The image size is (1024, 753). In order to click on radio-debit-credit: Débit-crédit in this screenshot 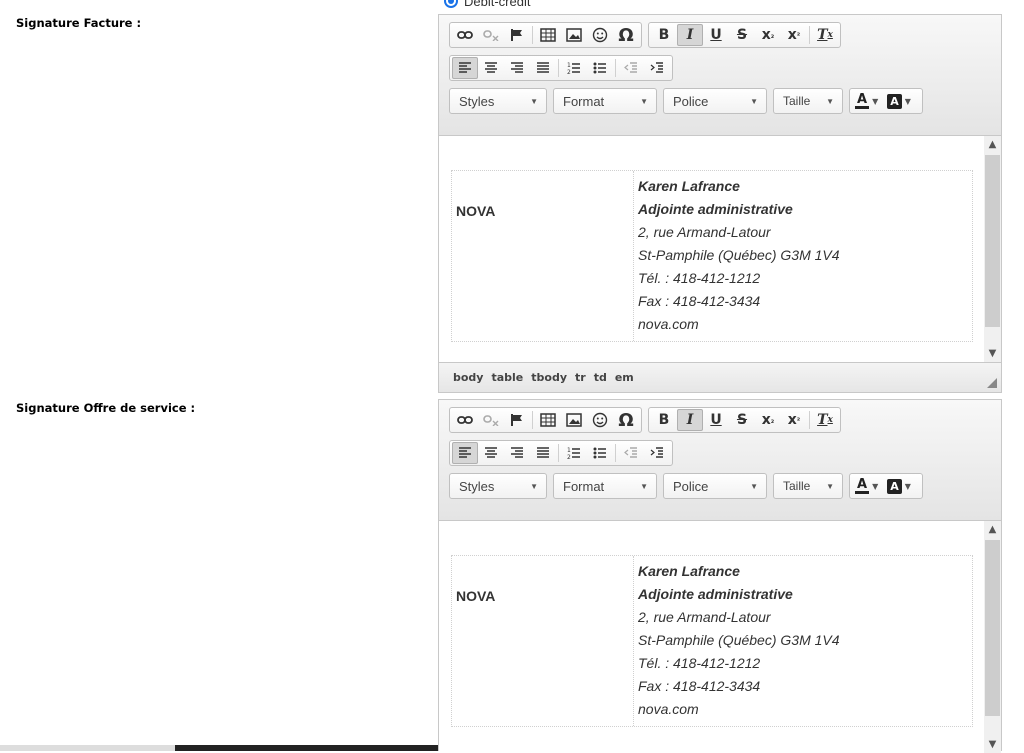, I will do `click(487, 4)`.